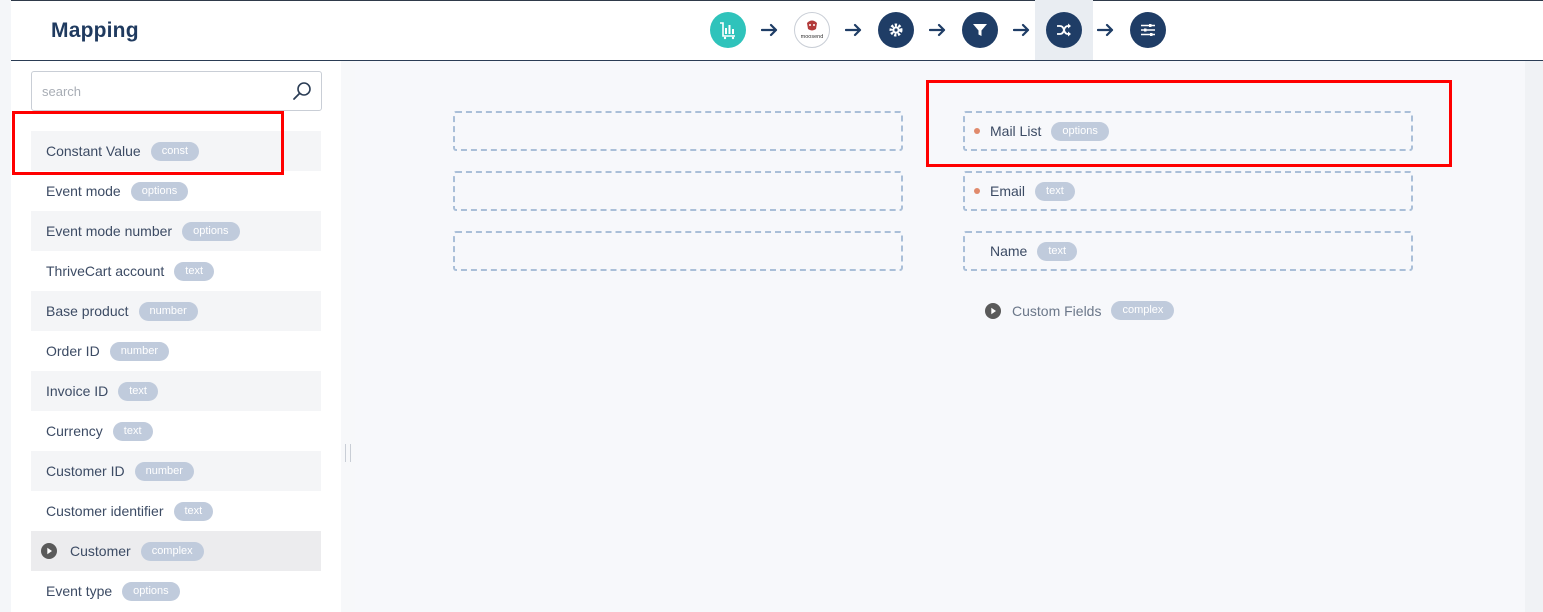 Image resolution: width=1543 pixels, height=612 pixels. I want to click on field-label: Customer identifier, so click(105, 511).